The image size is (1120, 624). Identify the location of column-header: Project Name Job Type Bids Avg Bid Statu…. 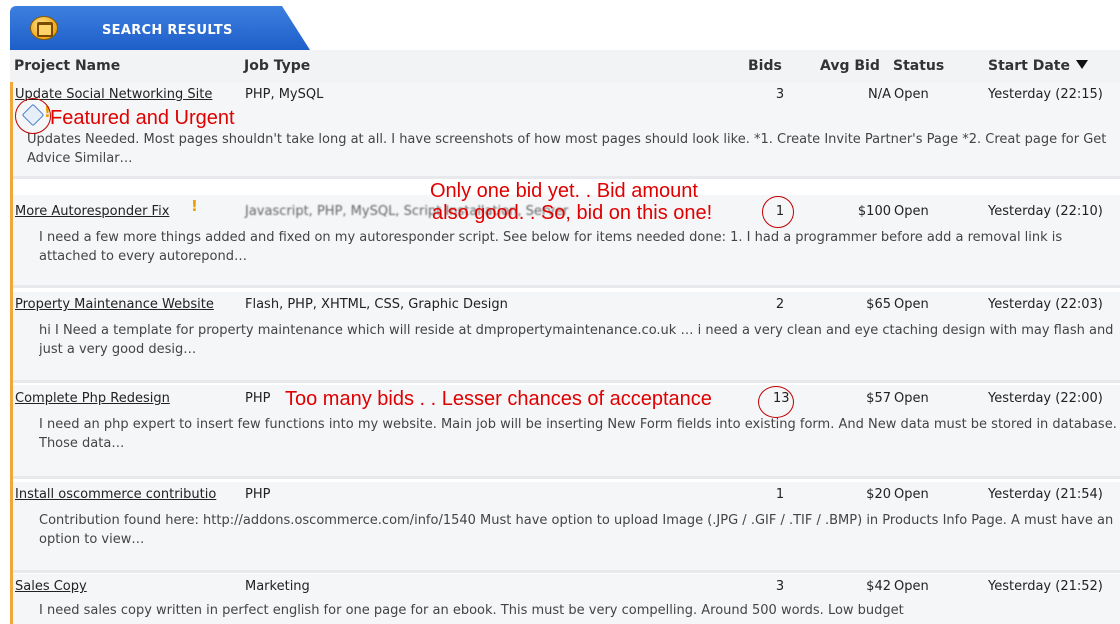
(565, 66).